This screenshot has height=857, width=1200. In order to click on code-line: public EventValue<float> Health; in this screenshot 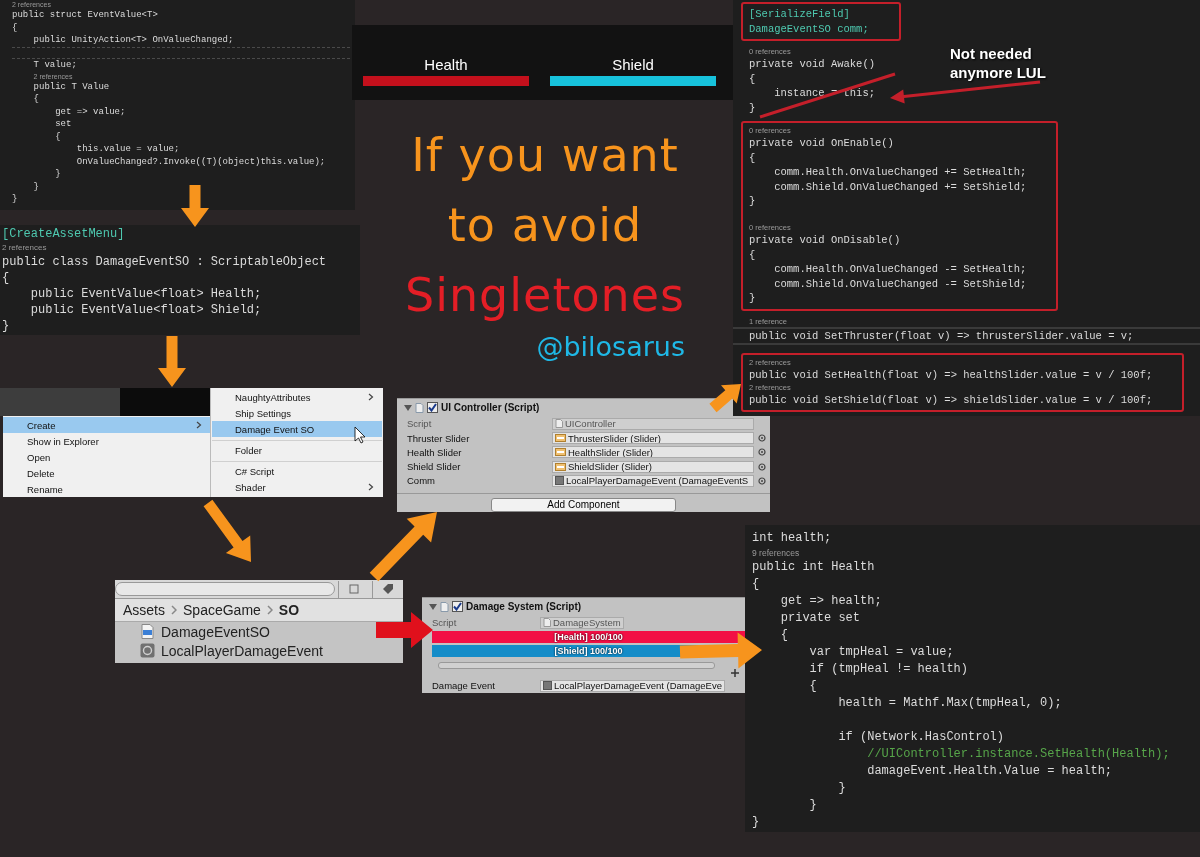, I will do `click(146, 294)`.